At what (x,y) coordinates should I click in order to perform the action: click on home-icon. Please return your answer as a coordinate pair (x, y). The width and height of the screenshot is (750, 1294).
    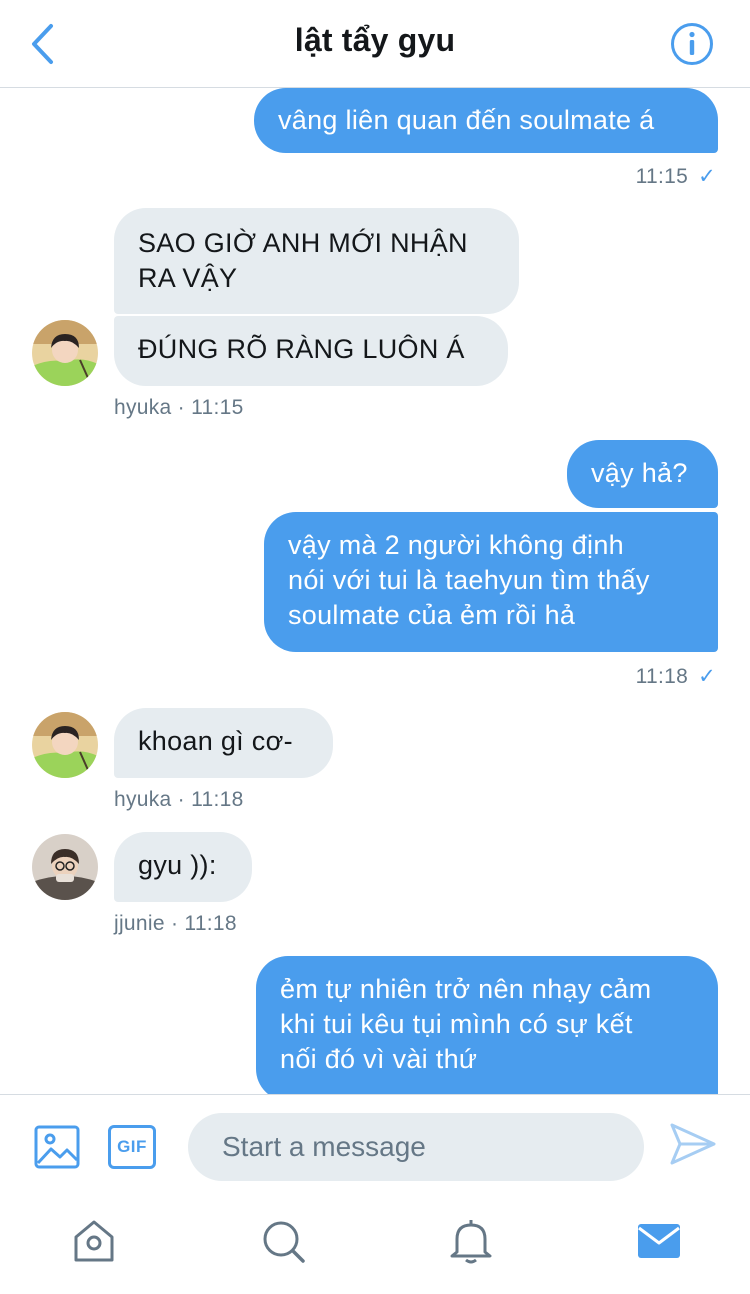
    Looking at the image, I should click on (94, 1241).